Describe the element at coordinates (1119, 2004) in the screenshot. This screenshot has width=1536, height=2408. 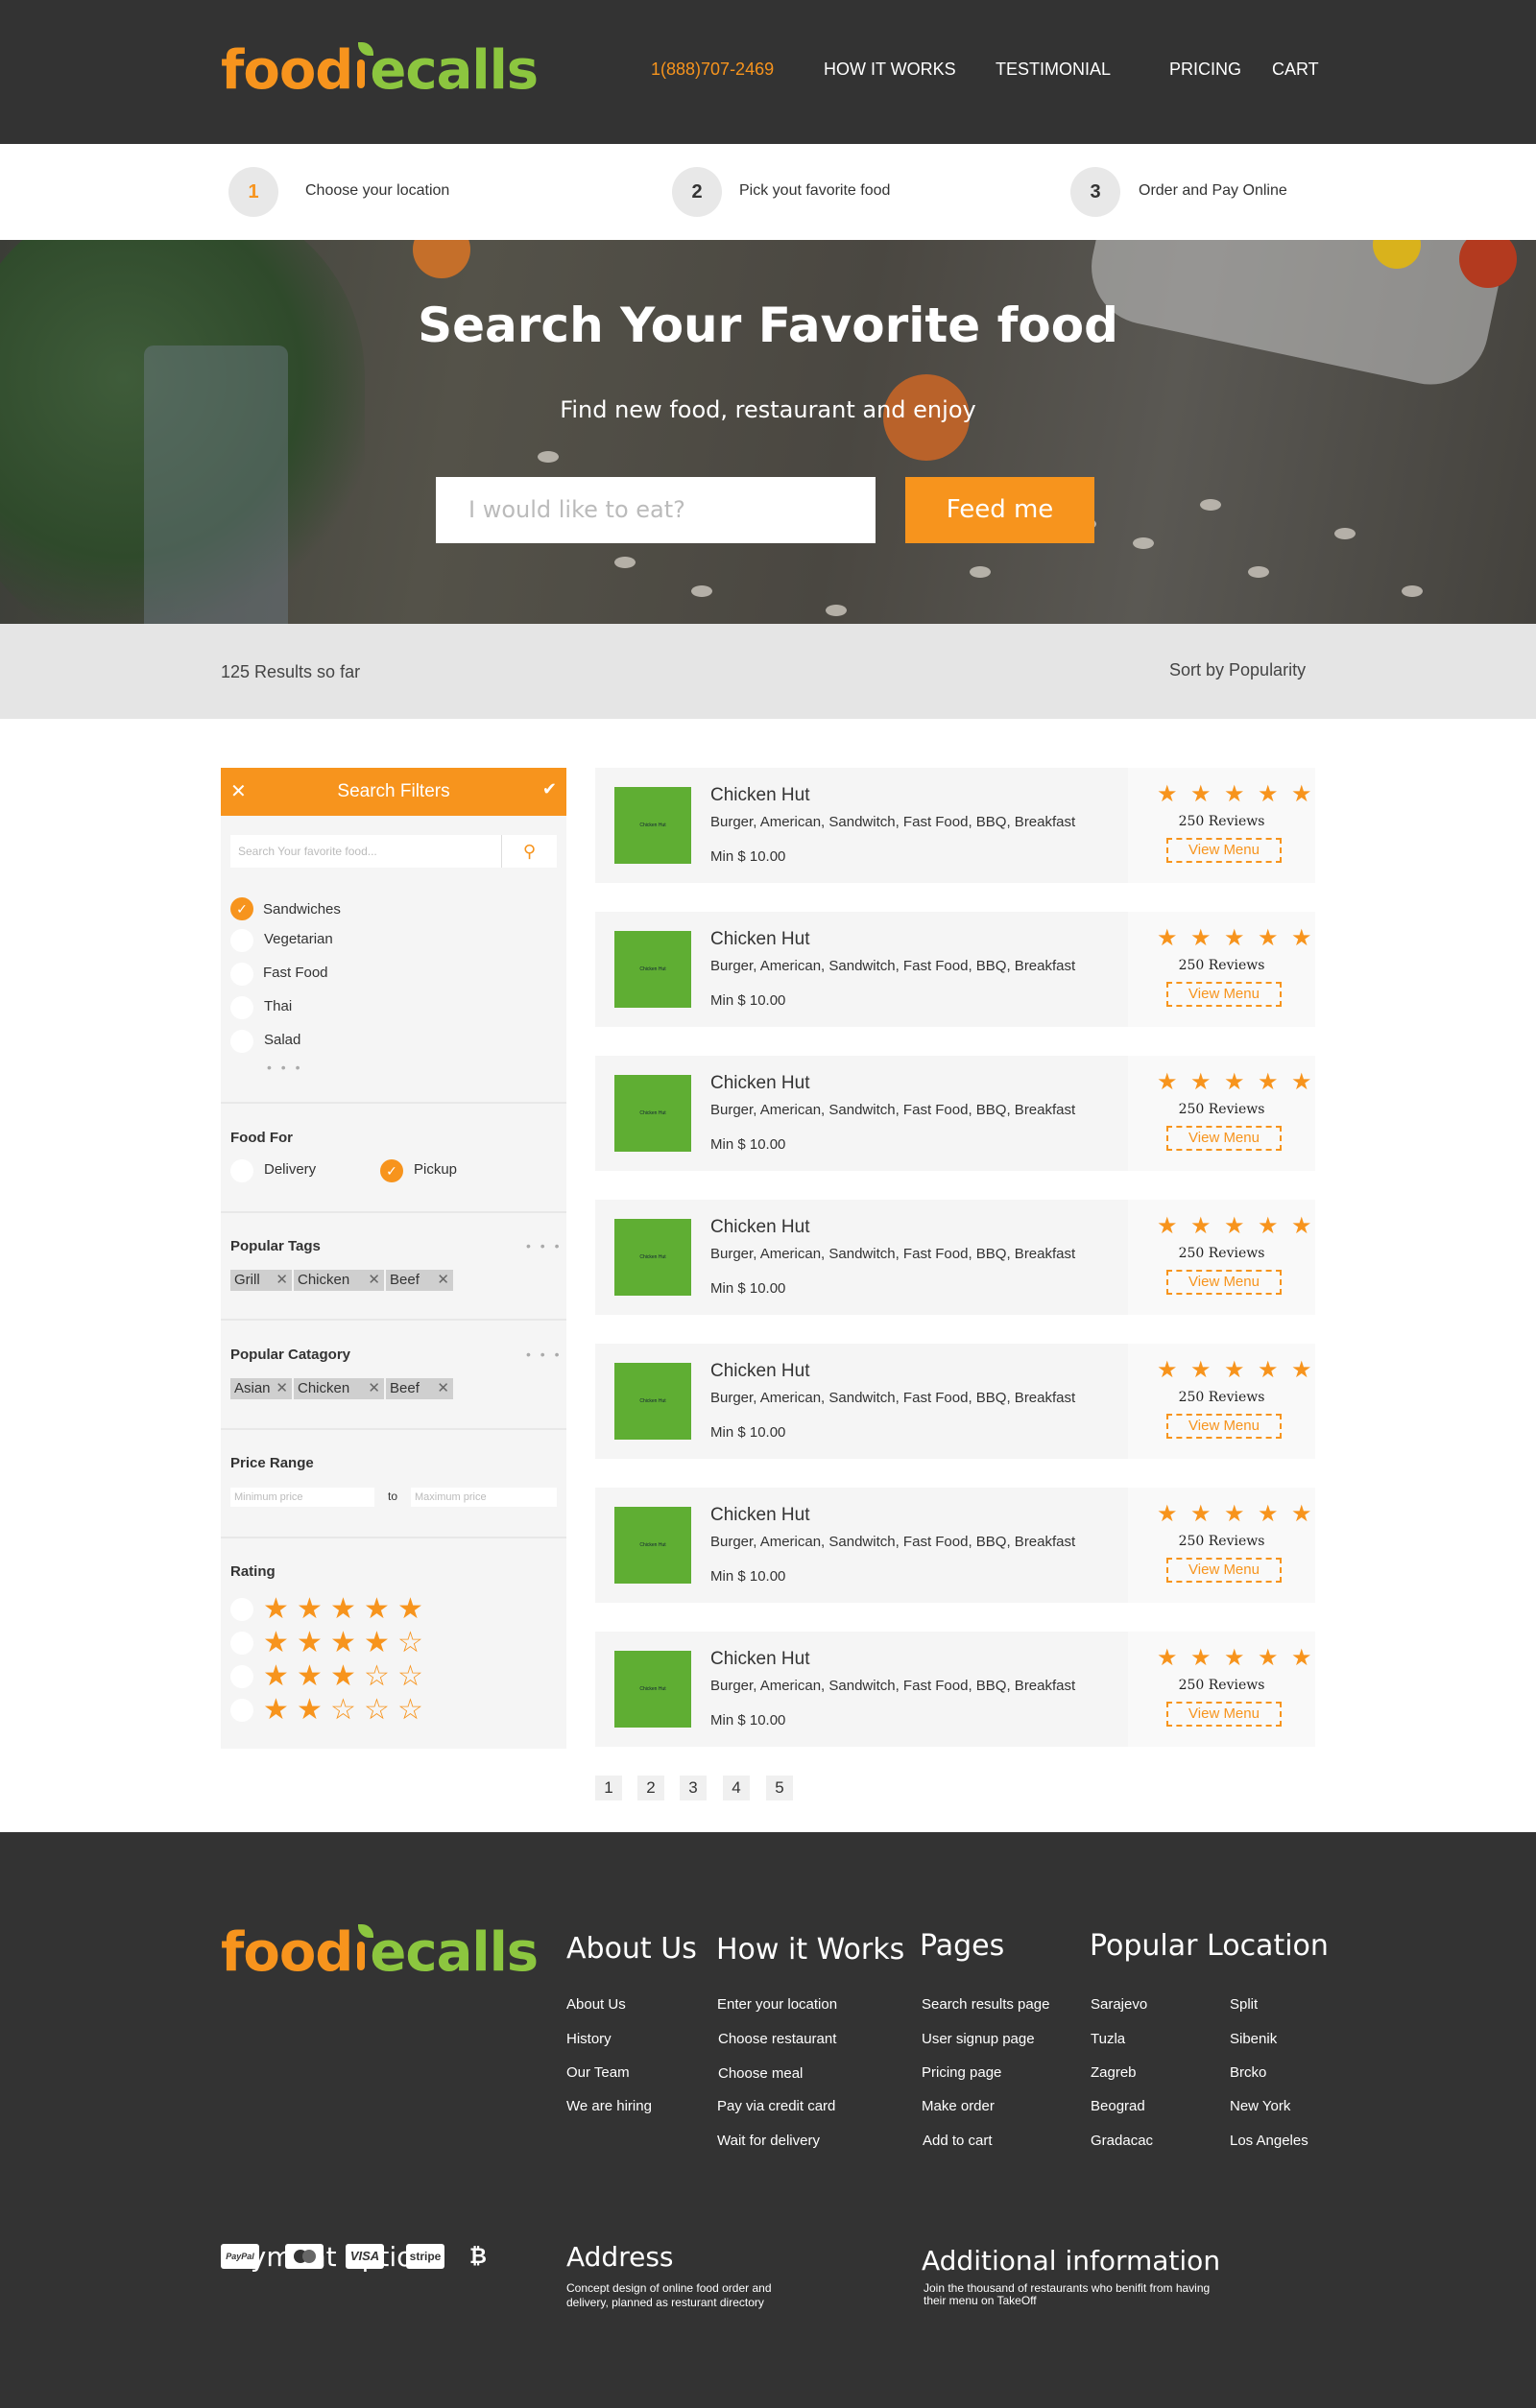
I see `footer-location-link: Sarajevo` at that location.